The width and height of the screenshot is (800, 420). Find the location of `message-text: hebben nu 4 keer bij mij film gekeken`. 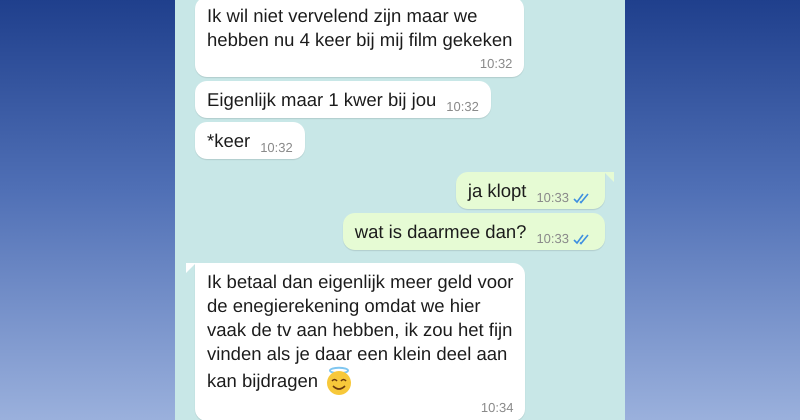

message-text: hebben nu 4 keer bij mij film gekeken is located at coordinates (359, 40).